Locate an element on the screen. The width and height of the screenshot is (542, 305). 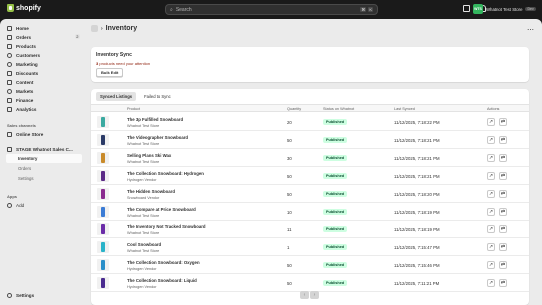
sidebar-item-label: Online Store is located at coordinates (30, 134).